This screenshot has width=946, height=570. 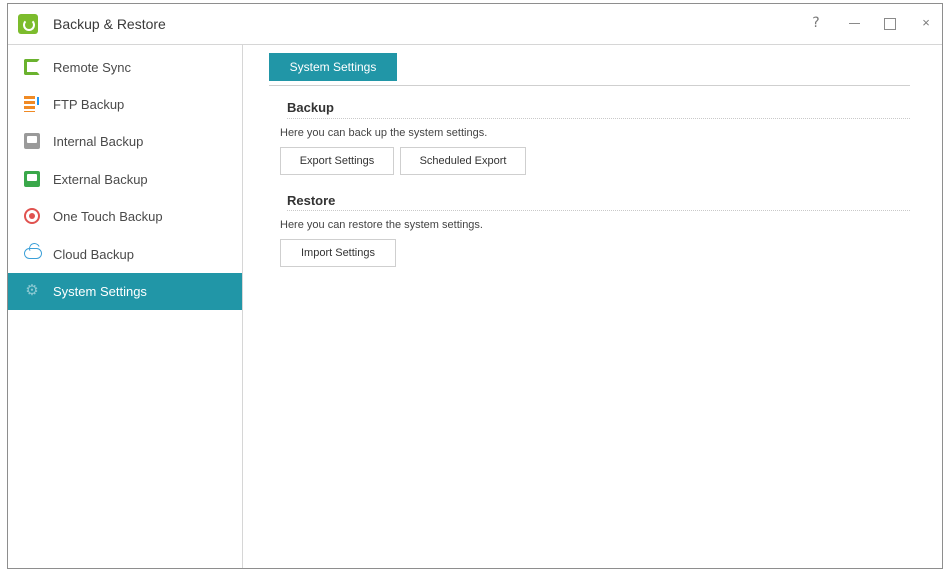 I want to click on remote-sync-icon, so click(x=32, y=67).